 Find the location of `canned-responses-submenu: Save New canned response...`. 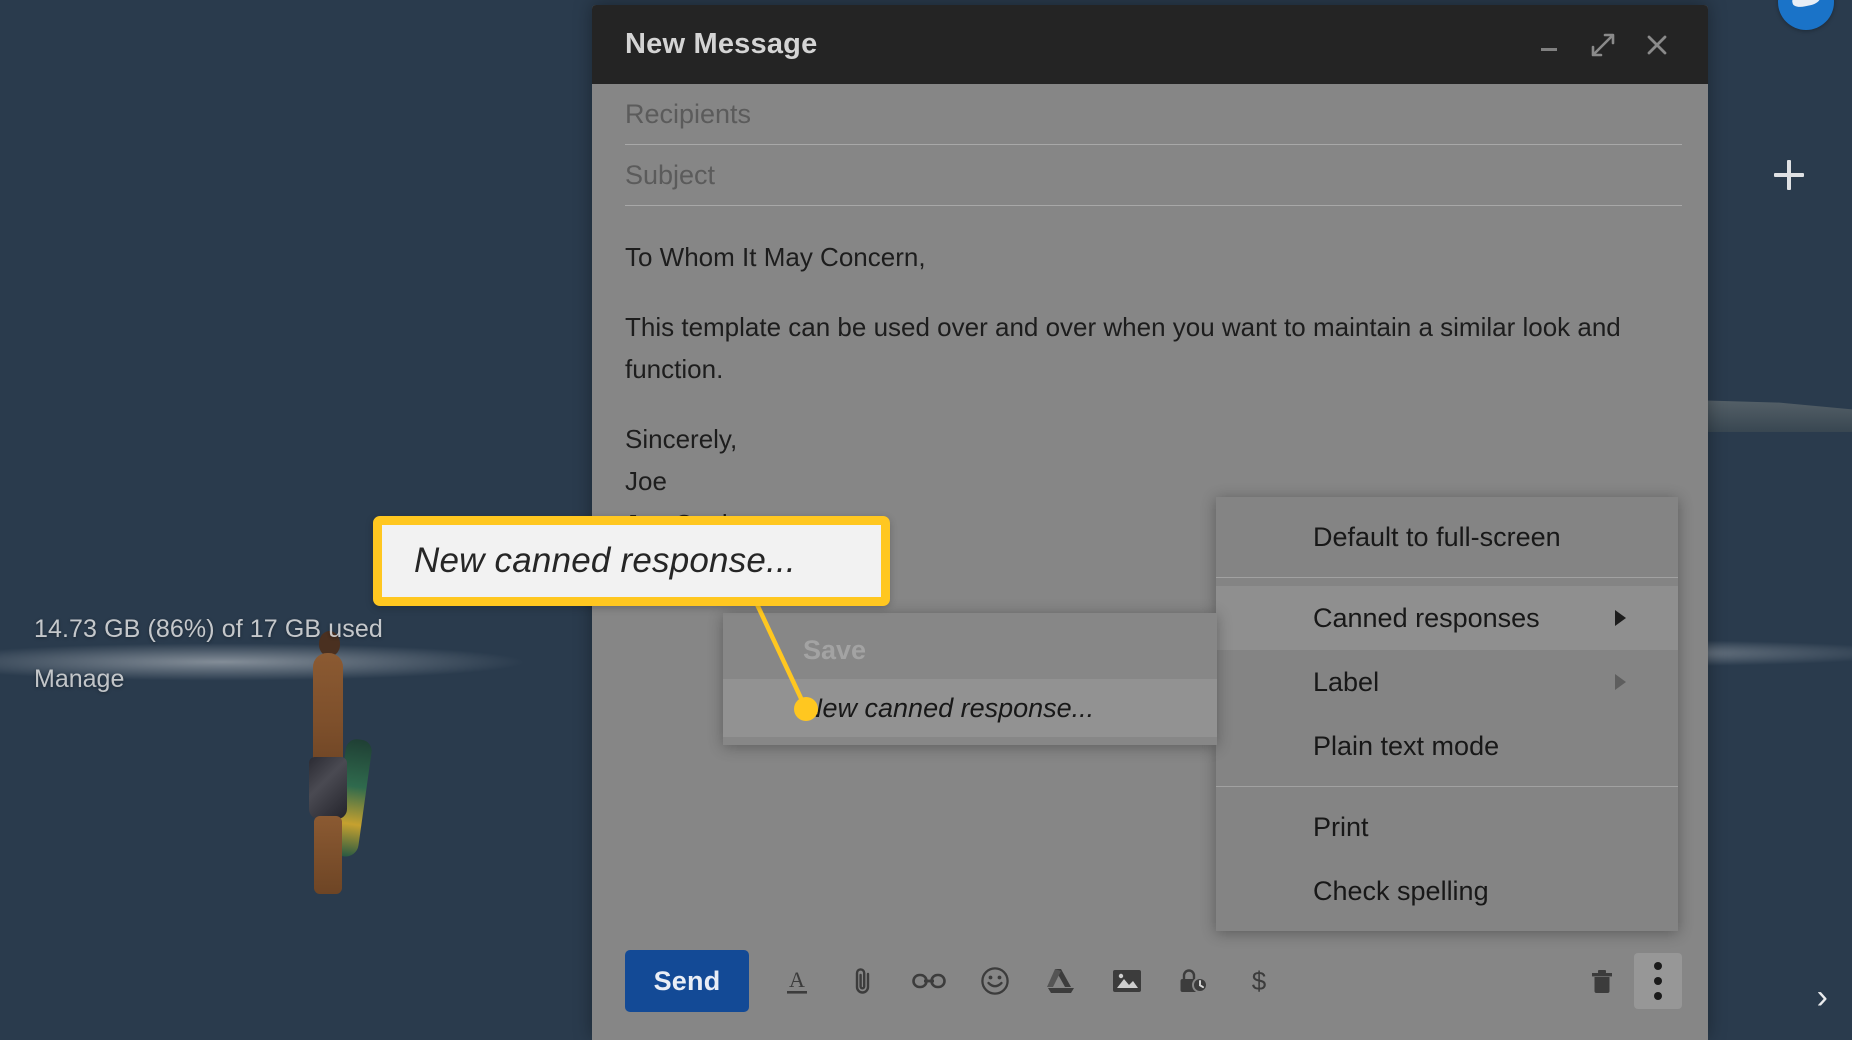

canned-responses-submenu: Save New canned response... is located at coordinates (970, 679).